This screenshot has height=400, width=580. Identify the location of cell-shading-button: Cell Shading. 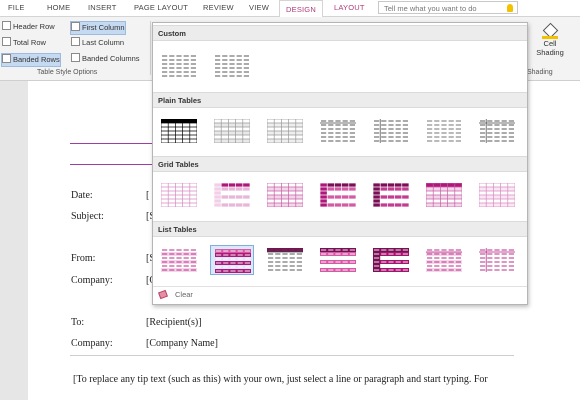
(550, 38).